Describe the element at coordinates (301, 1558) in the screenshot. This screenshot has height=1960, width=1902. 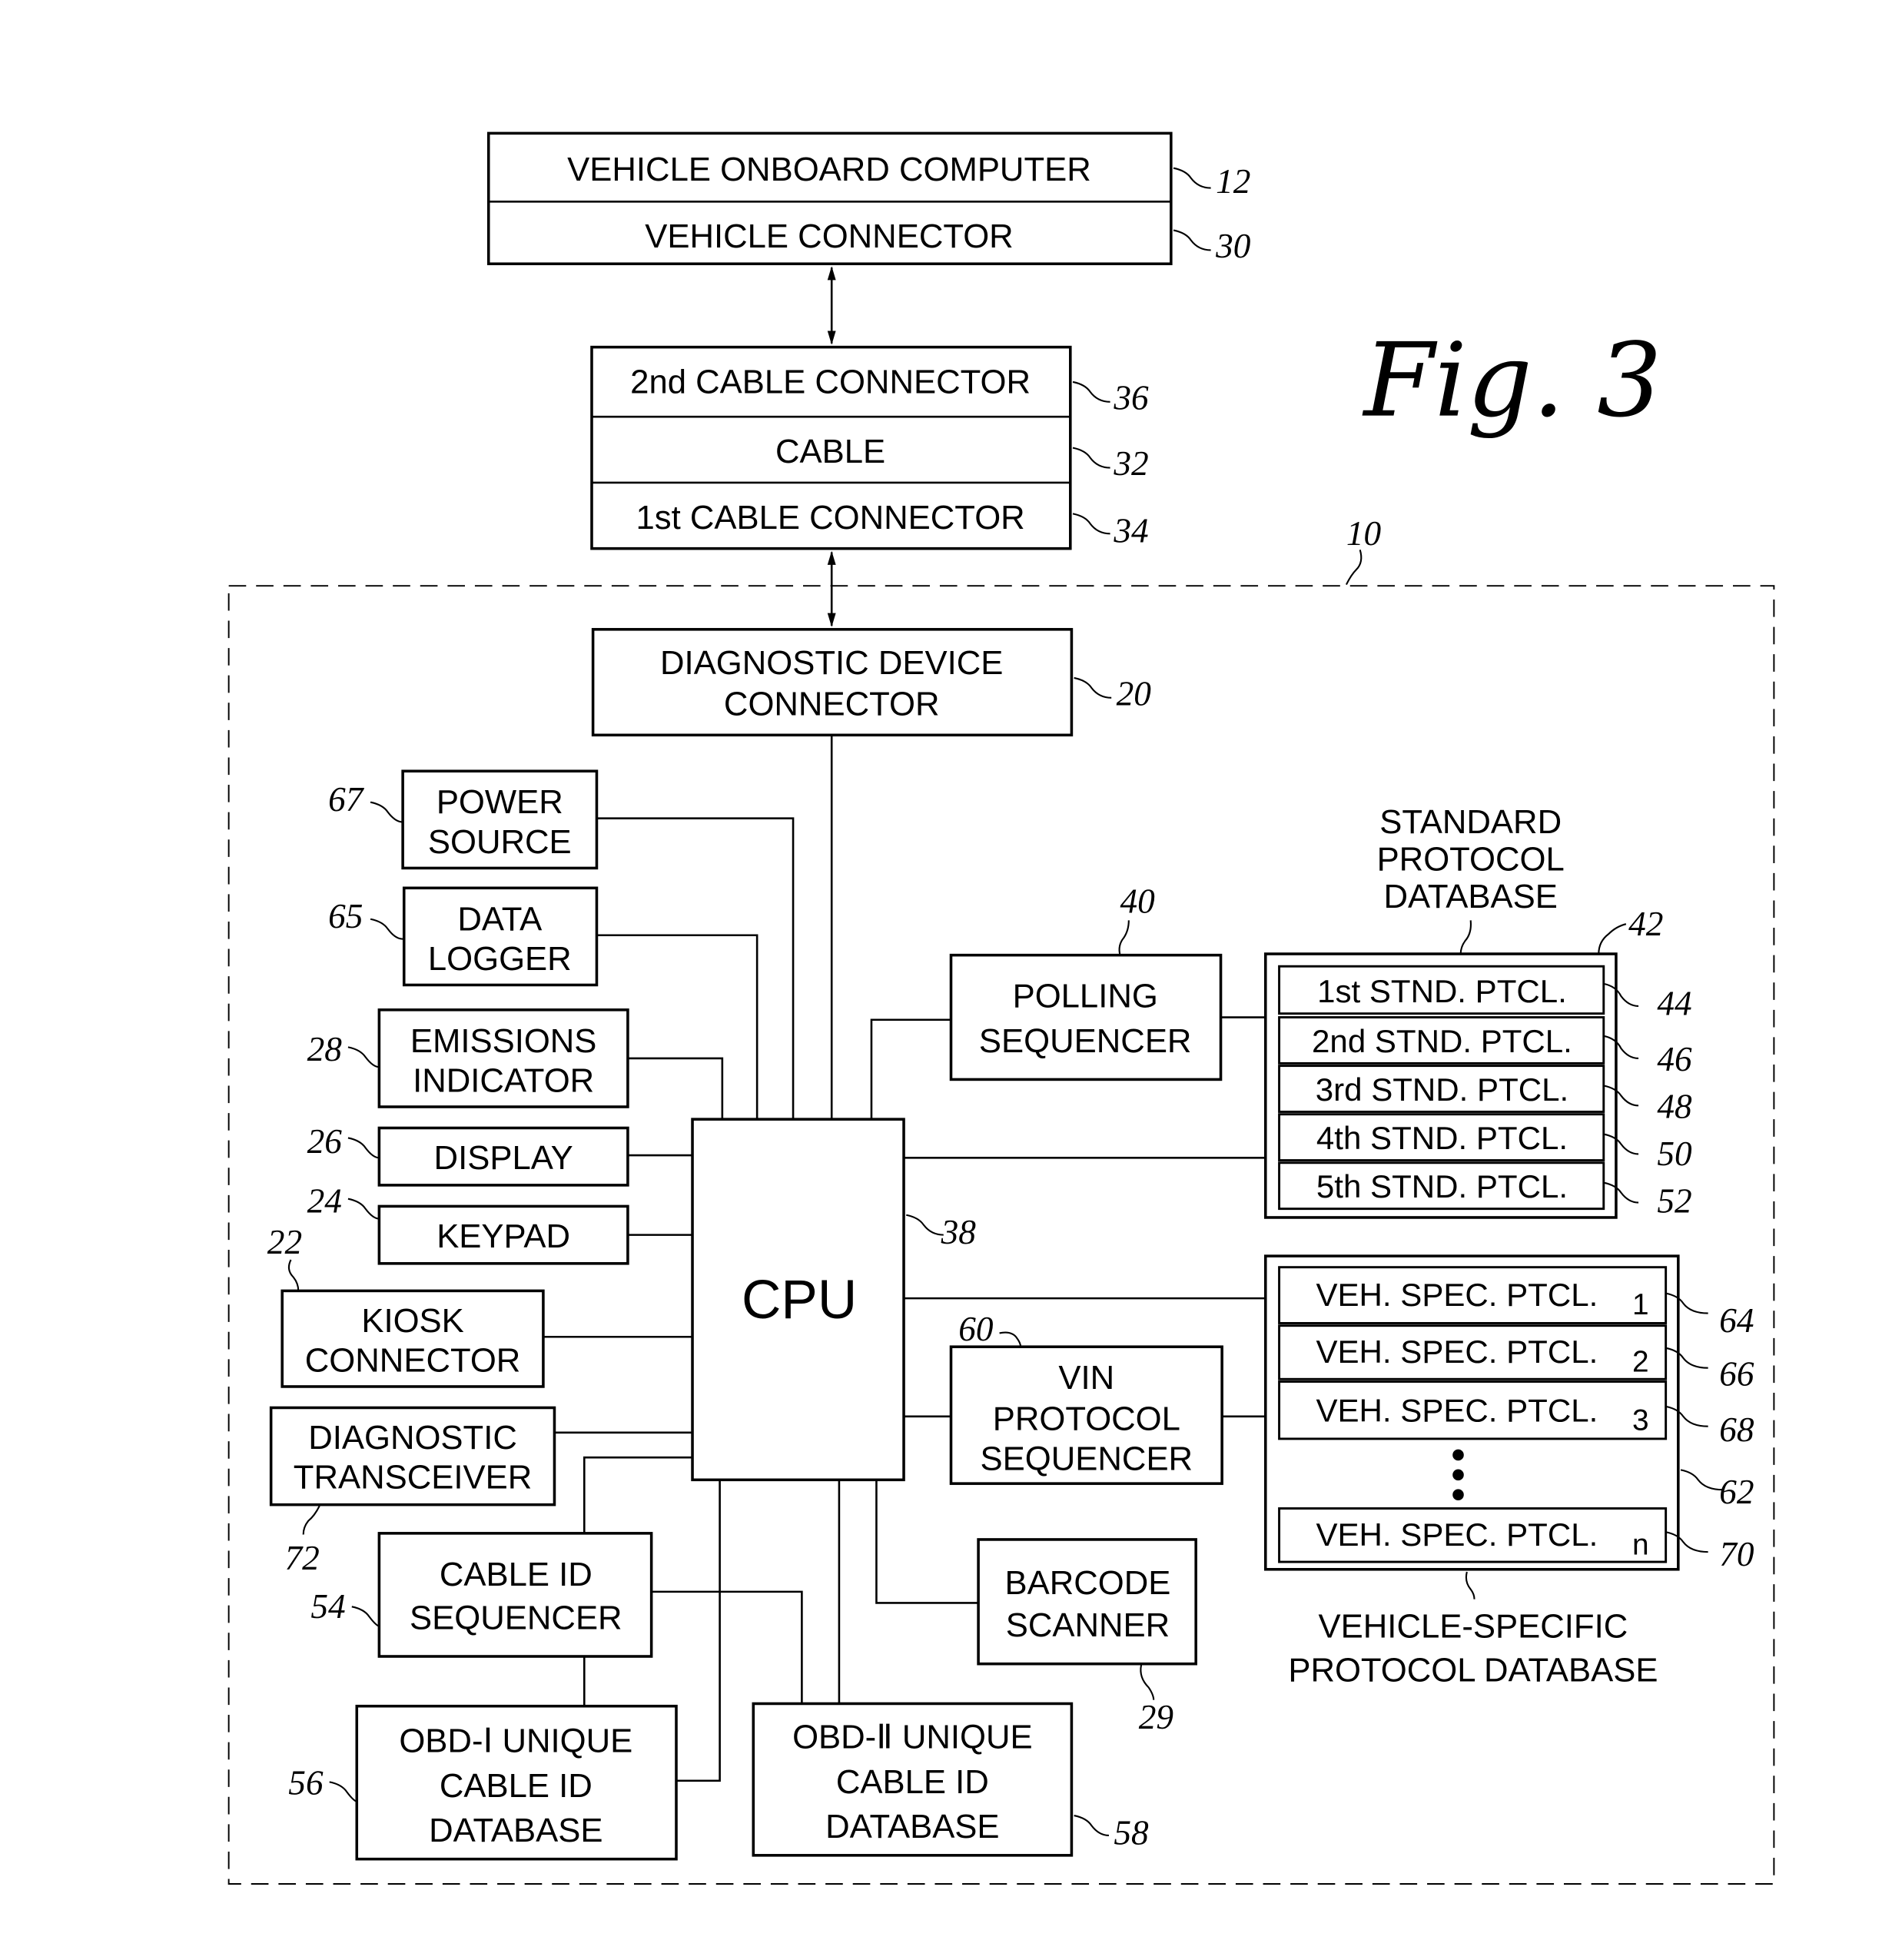
I see `ref-72: 72` at that location.